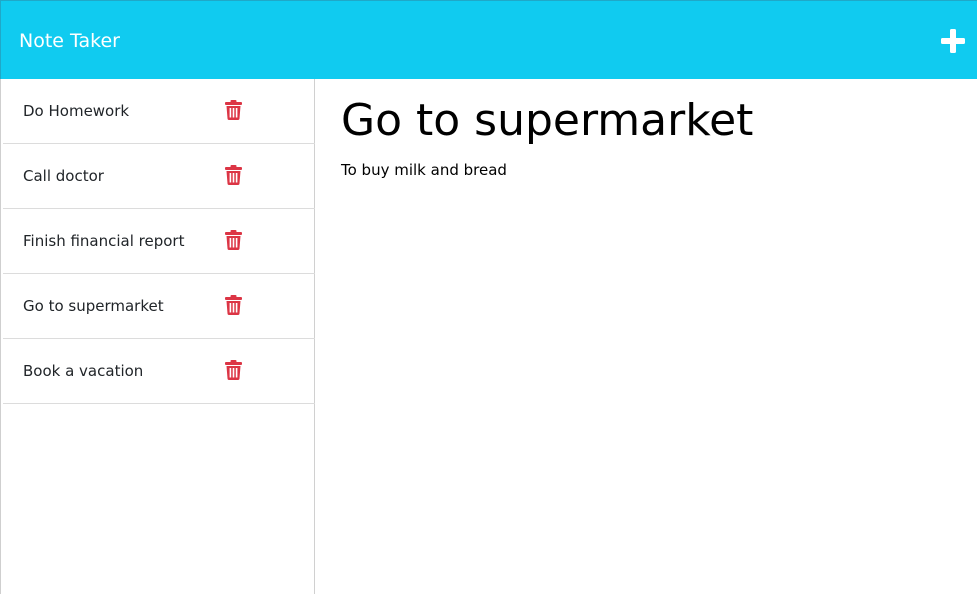 The image size is (977, 594). Describe the element at coordinates (159, 111) in the screenshot. I see `list-item: Do Homework` at that location.